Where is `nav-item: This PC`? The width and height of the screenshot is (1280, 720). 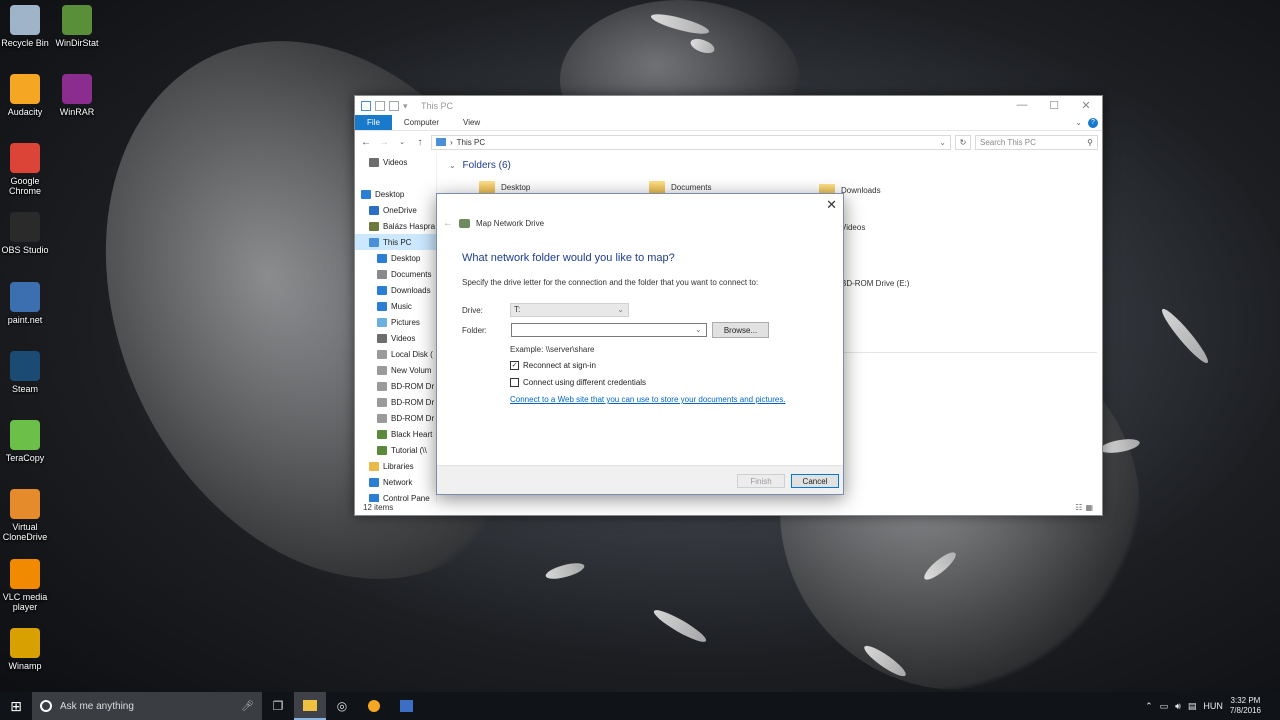
nav-item: This PC is located at coordinates (395, 242).